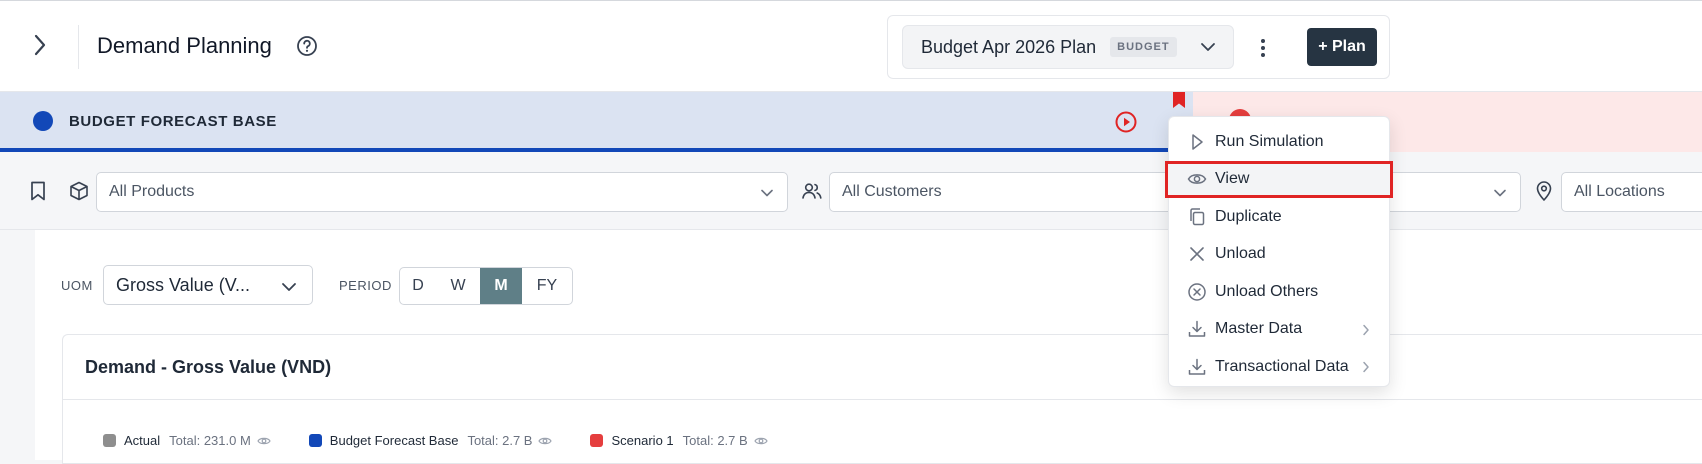 This screenshot has width=1702, height=464. What do you see at coordinates (547, 286) in the screenshot?
I see `period-fiscal-year-button: FY` at bounding box center [547, 286].